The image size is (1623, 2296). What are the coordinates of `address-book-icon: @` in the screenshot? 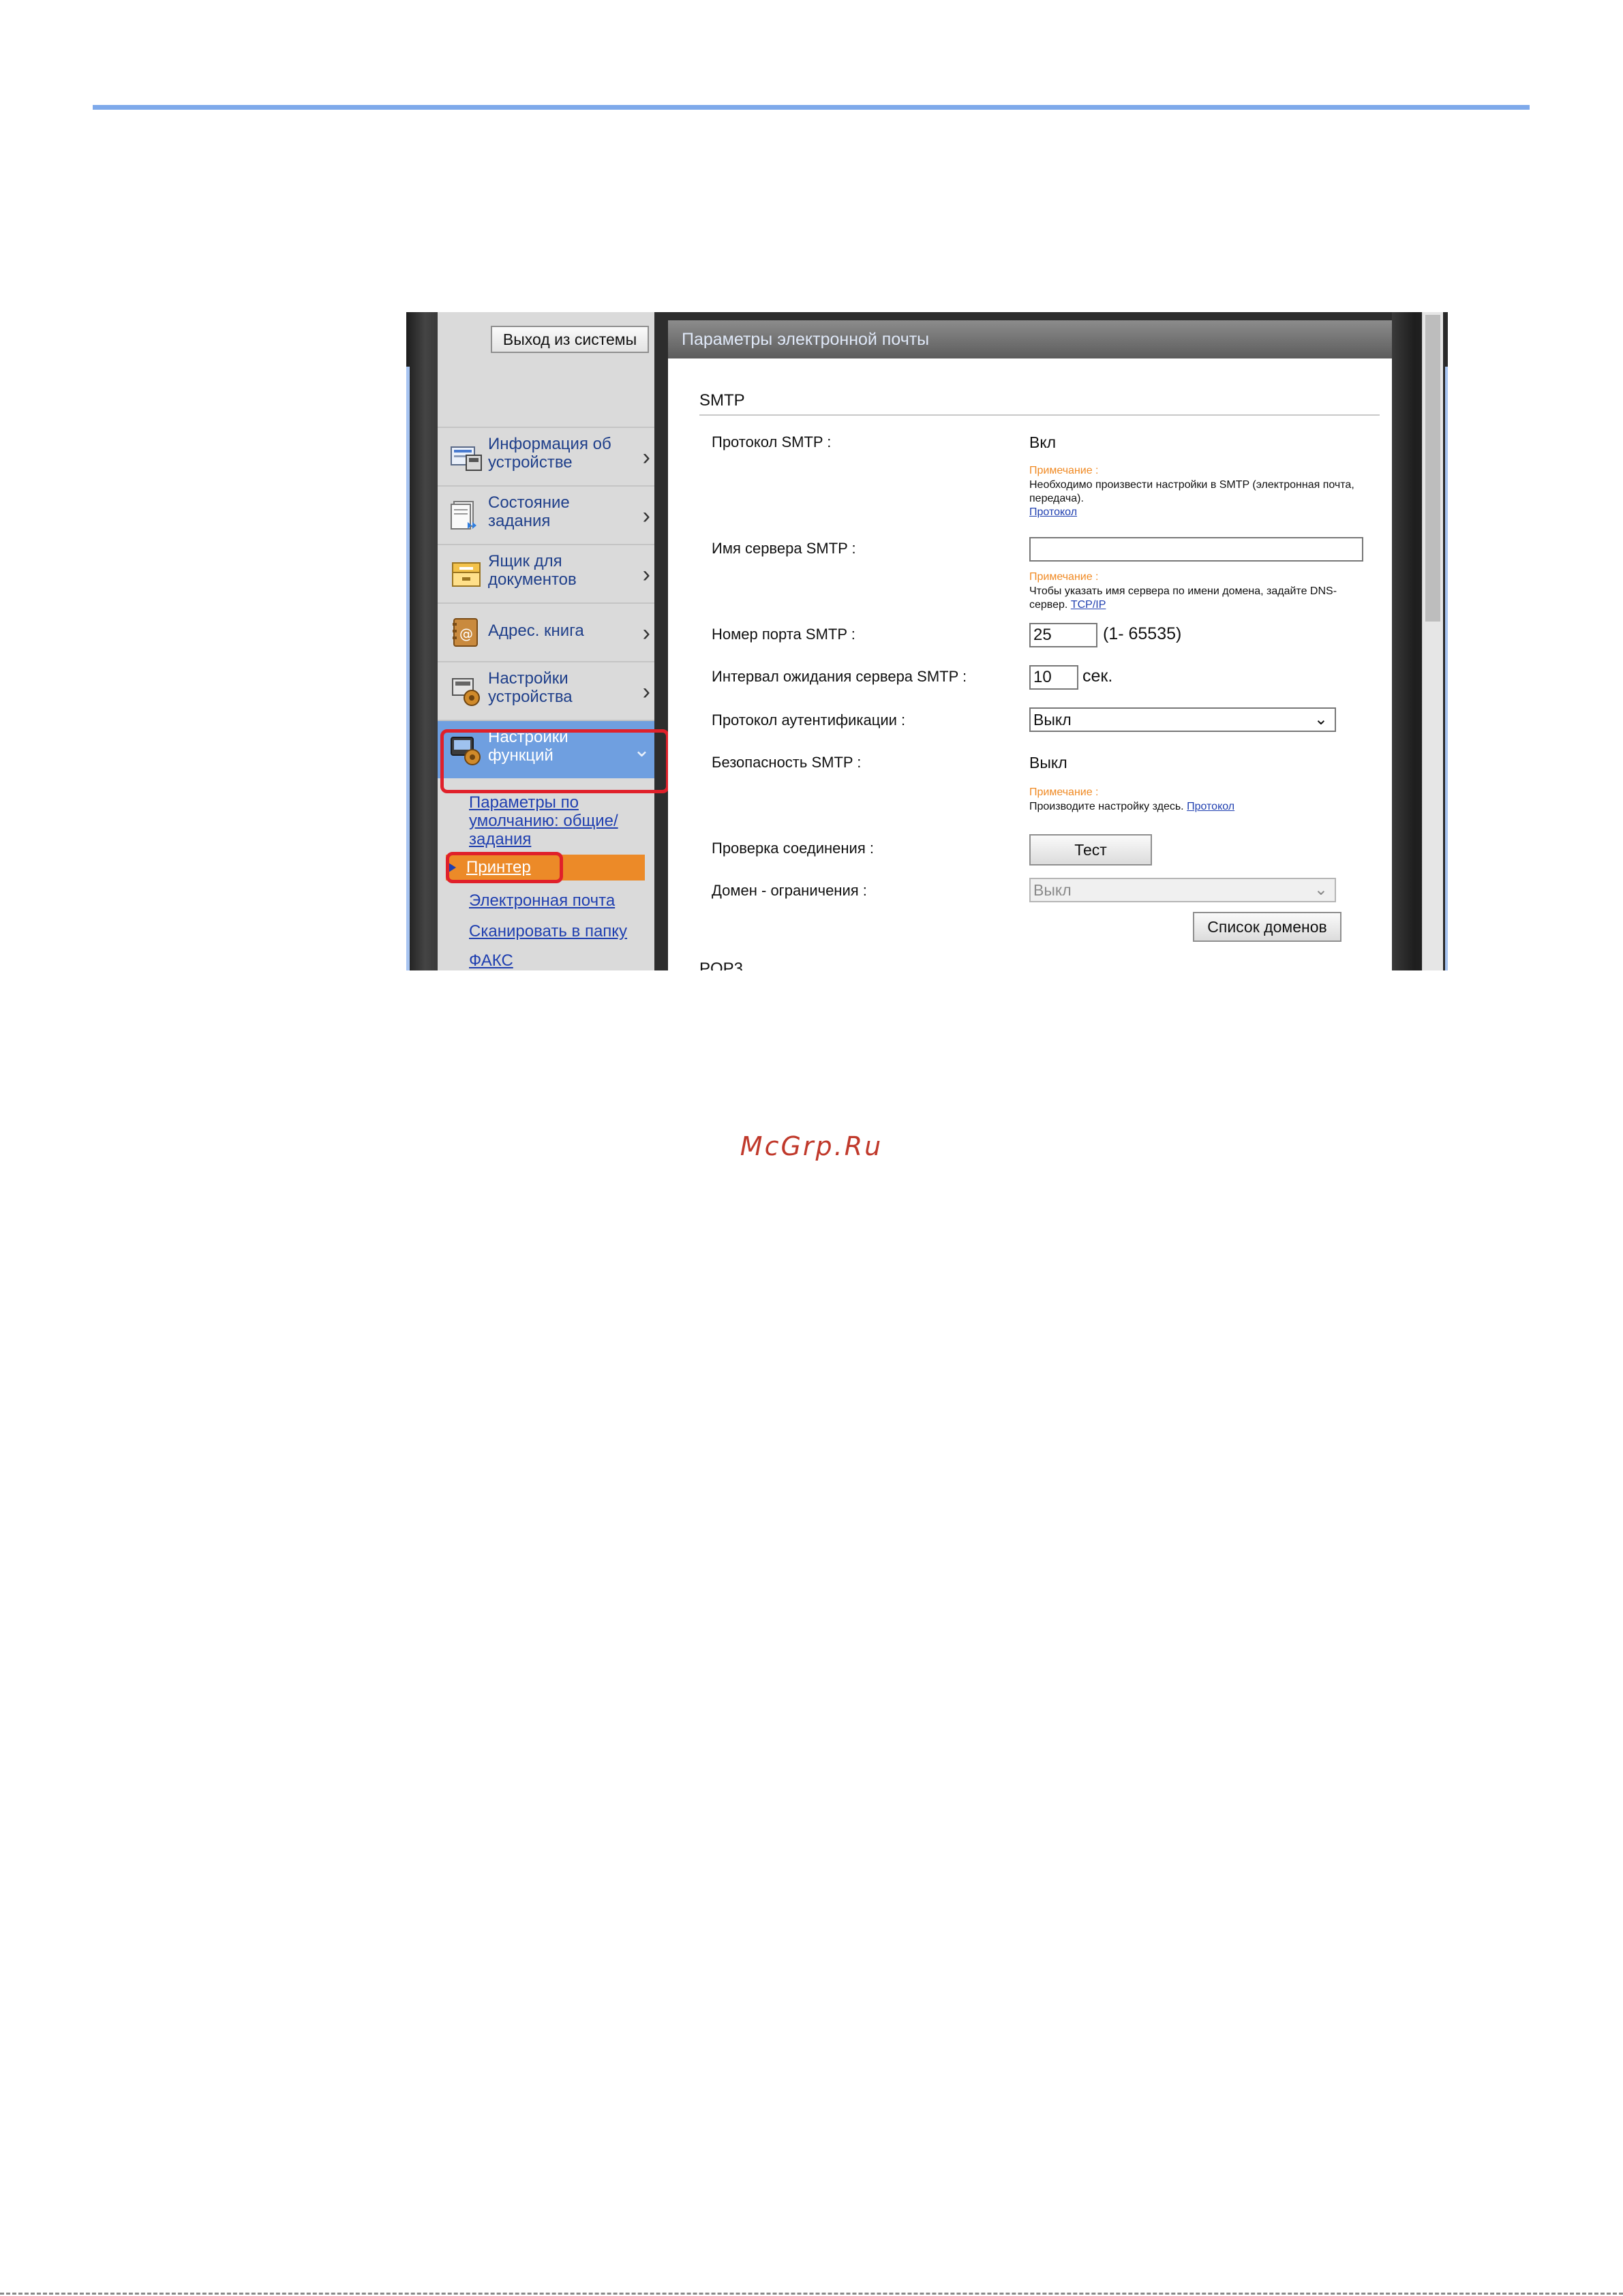 It's located at (466, 633).